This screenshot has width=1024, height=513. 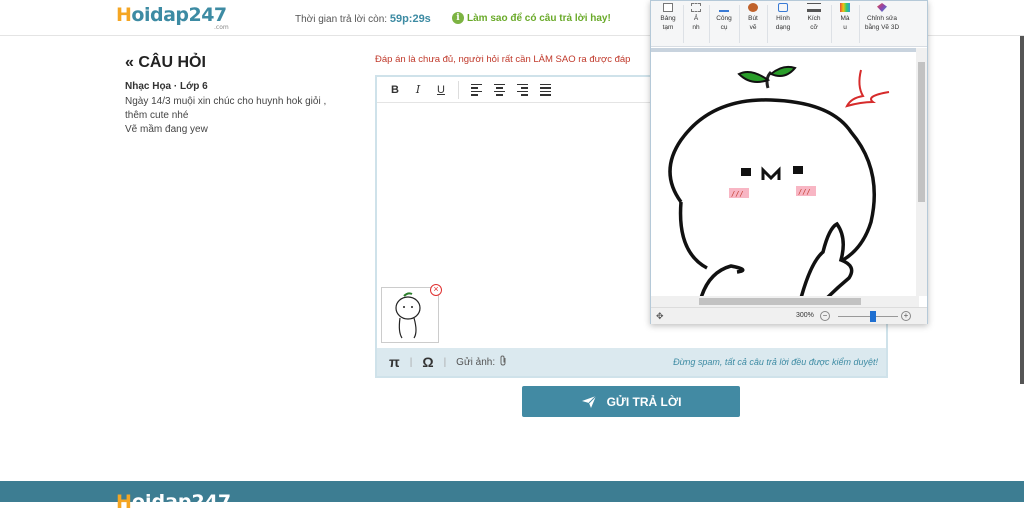 I want to click on ribbon-shapes-button: Hình dạng, so click(x=783, y=17).